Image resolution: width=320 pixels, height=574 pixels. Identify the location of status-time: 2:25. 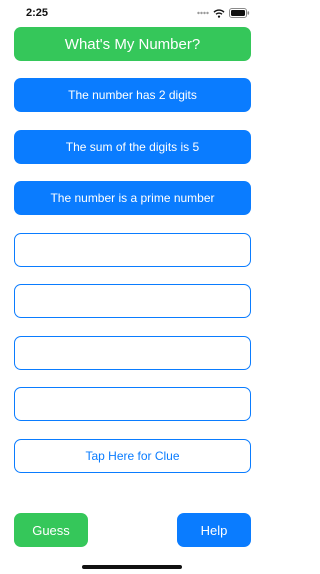
(37, 13).